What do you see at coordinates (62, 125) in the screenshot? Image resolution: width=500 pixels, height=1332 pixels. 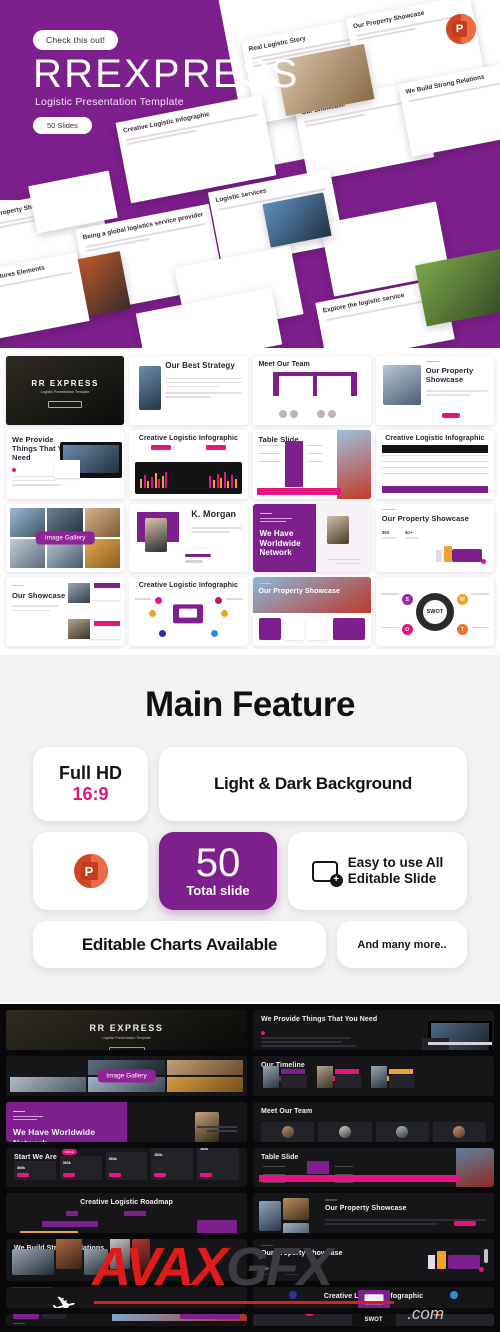 I see `slides-count-badge: 50 Slides` at bounding box center [62, 125].